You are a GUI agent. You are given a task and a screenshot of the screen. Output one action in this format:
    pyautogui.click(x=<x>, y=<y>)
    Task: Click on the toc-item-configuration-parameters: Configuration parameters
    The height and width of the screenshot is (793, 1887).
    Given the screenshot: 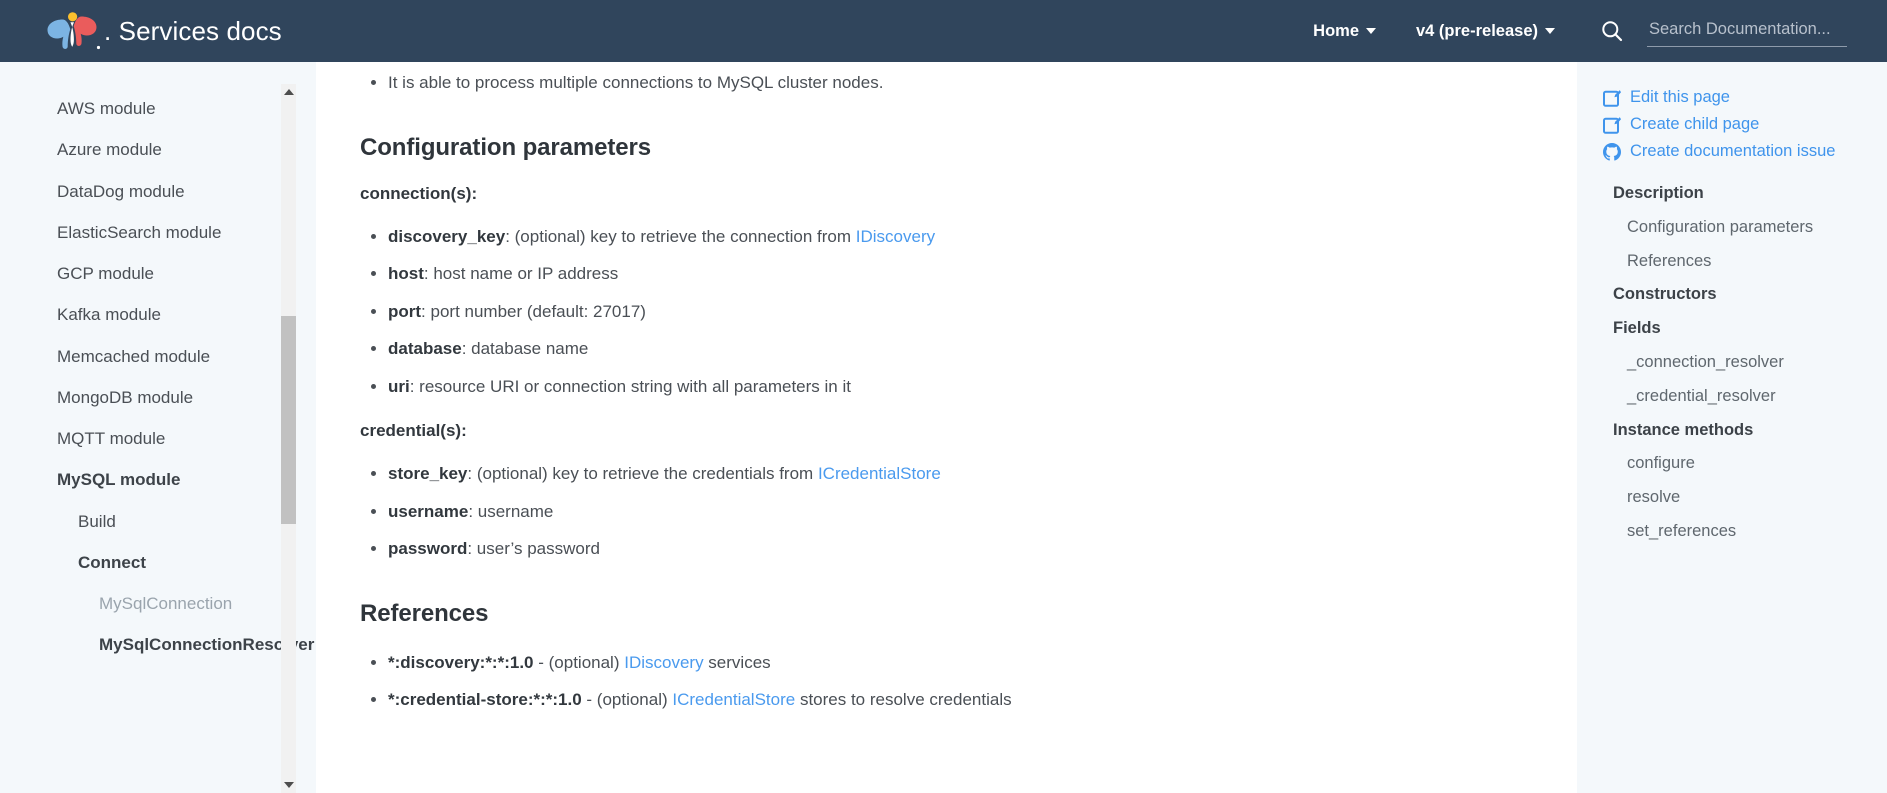 What is the action you would take?
    pyautogui.click(x=1735, y=228)
    